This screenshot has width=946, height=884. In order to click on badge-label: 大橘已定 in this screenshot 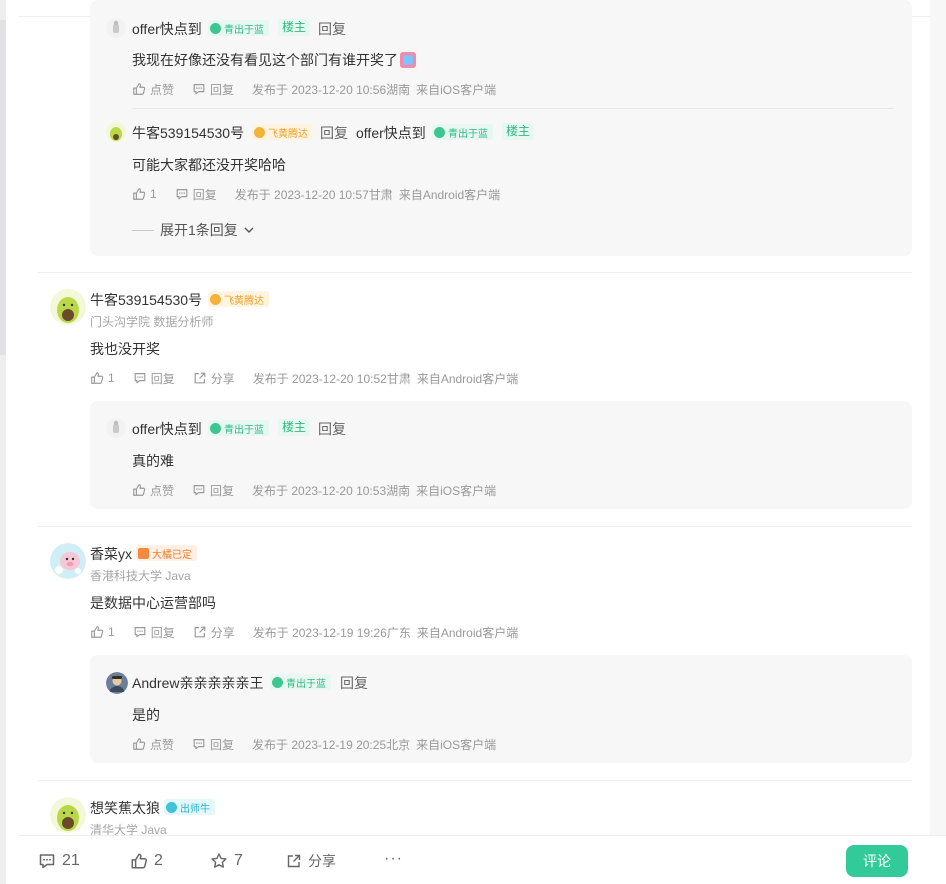, I will do `click(172, 555)`.